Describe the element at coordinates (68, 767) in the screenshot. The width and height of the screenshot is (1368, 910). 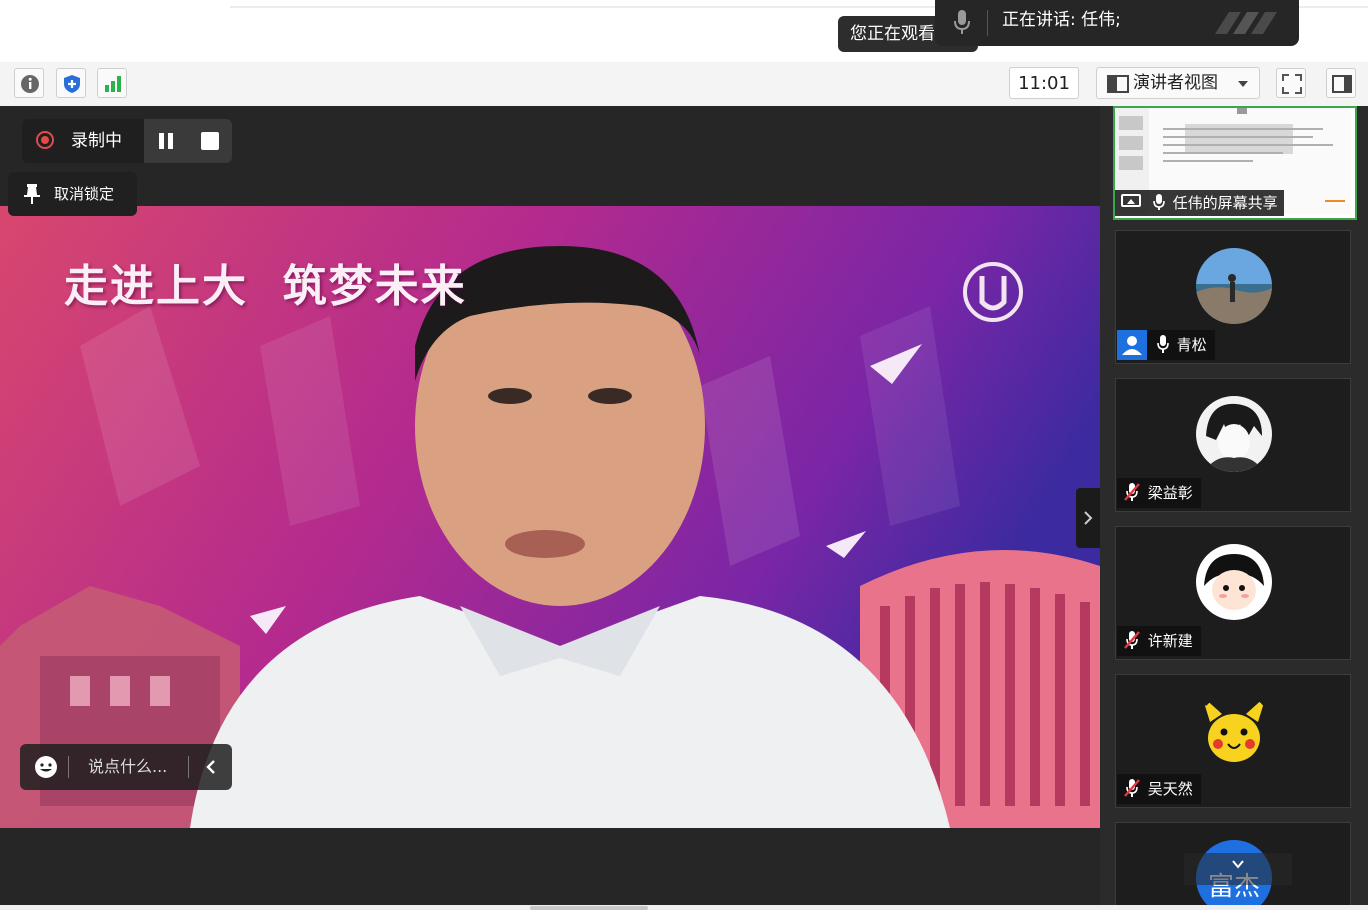
I see `chat-separator` at that location.